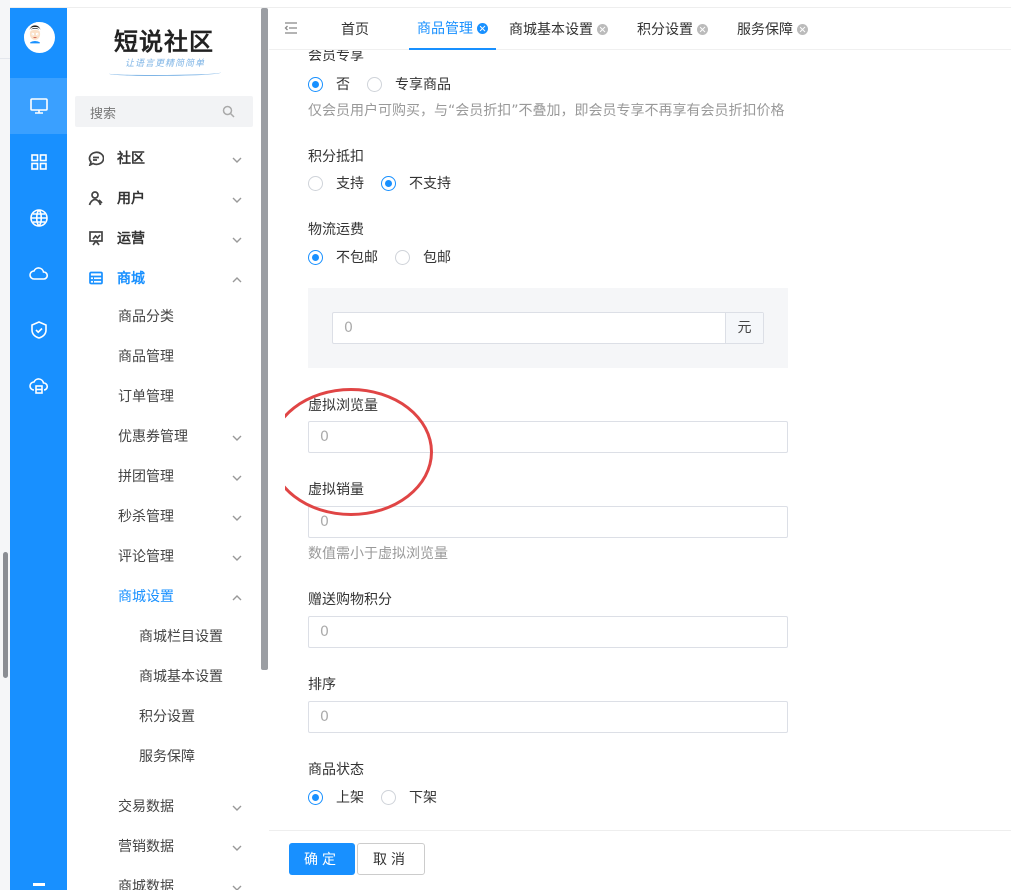 Image resolution: width=1011 pixels, height=890 pixels. I want to click on gift-points-input: 0, so click(548, 632).